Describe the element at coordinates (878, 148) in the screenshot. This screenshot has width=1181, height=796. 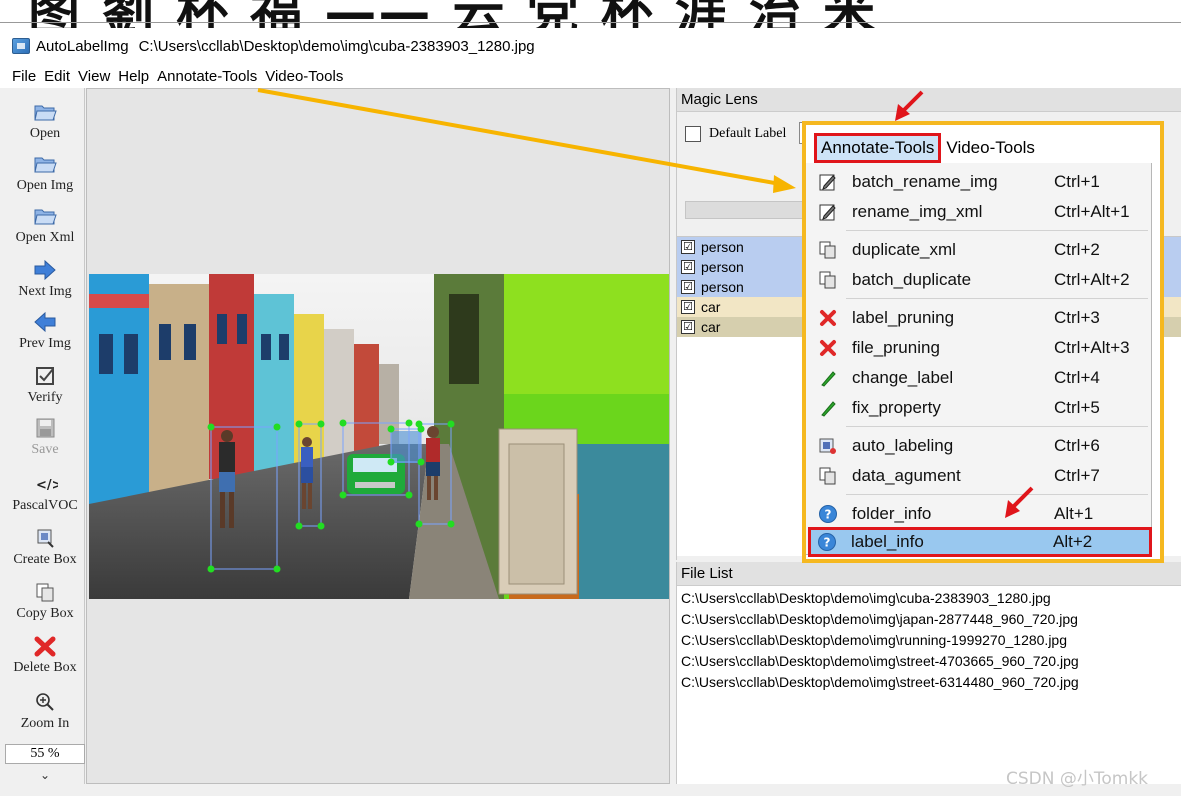
I see `tab-annotate-tools: Annotate-Tools` at that location.